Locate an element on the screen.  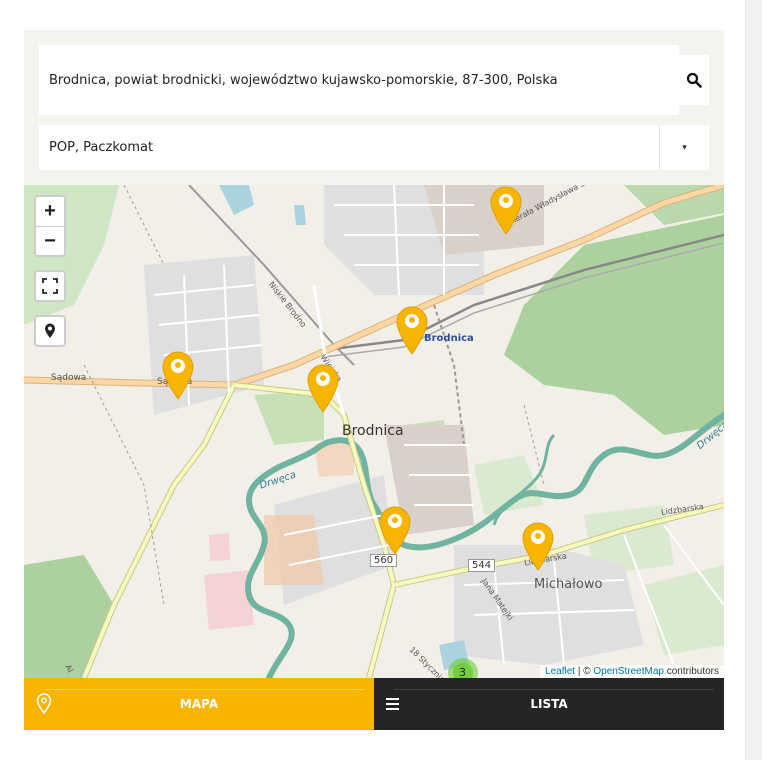
view-tabs: MAPA LISTA is located at coordinates (374, 704).